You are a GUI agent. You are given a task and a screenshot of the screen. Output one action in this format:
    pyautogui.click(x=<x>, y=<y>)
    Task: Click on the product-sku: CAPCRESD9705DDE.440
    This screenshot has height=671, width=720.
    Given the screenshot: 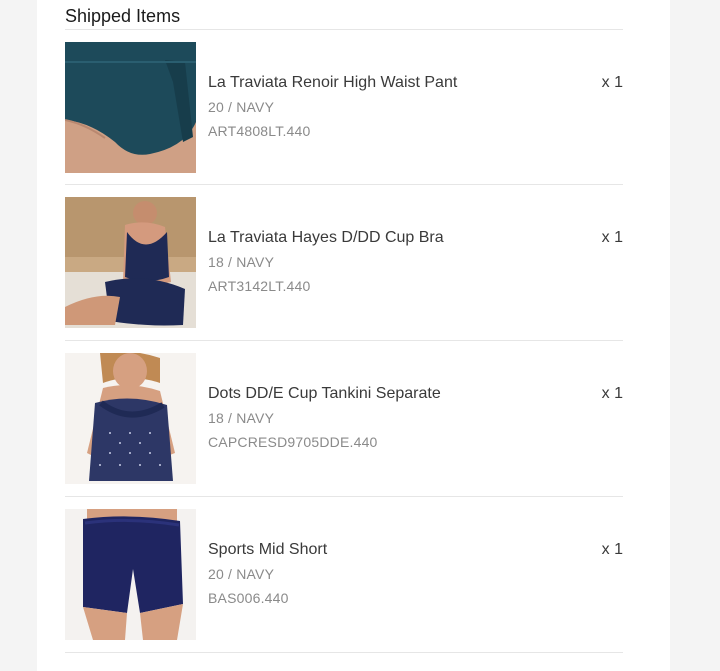 What is the action you would take?
    pyautogui.click(x=293, y=442)
    